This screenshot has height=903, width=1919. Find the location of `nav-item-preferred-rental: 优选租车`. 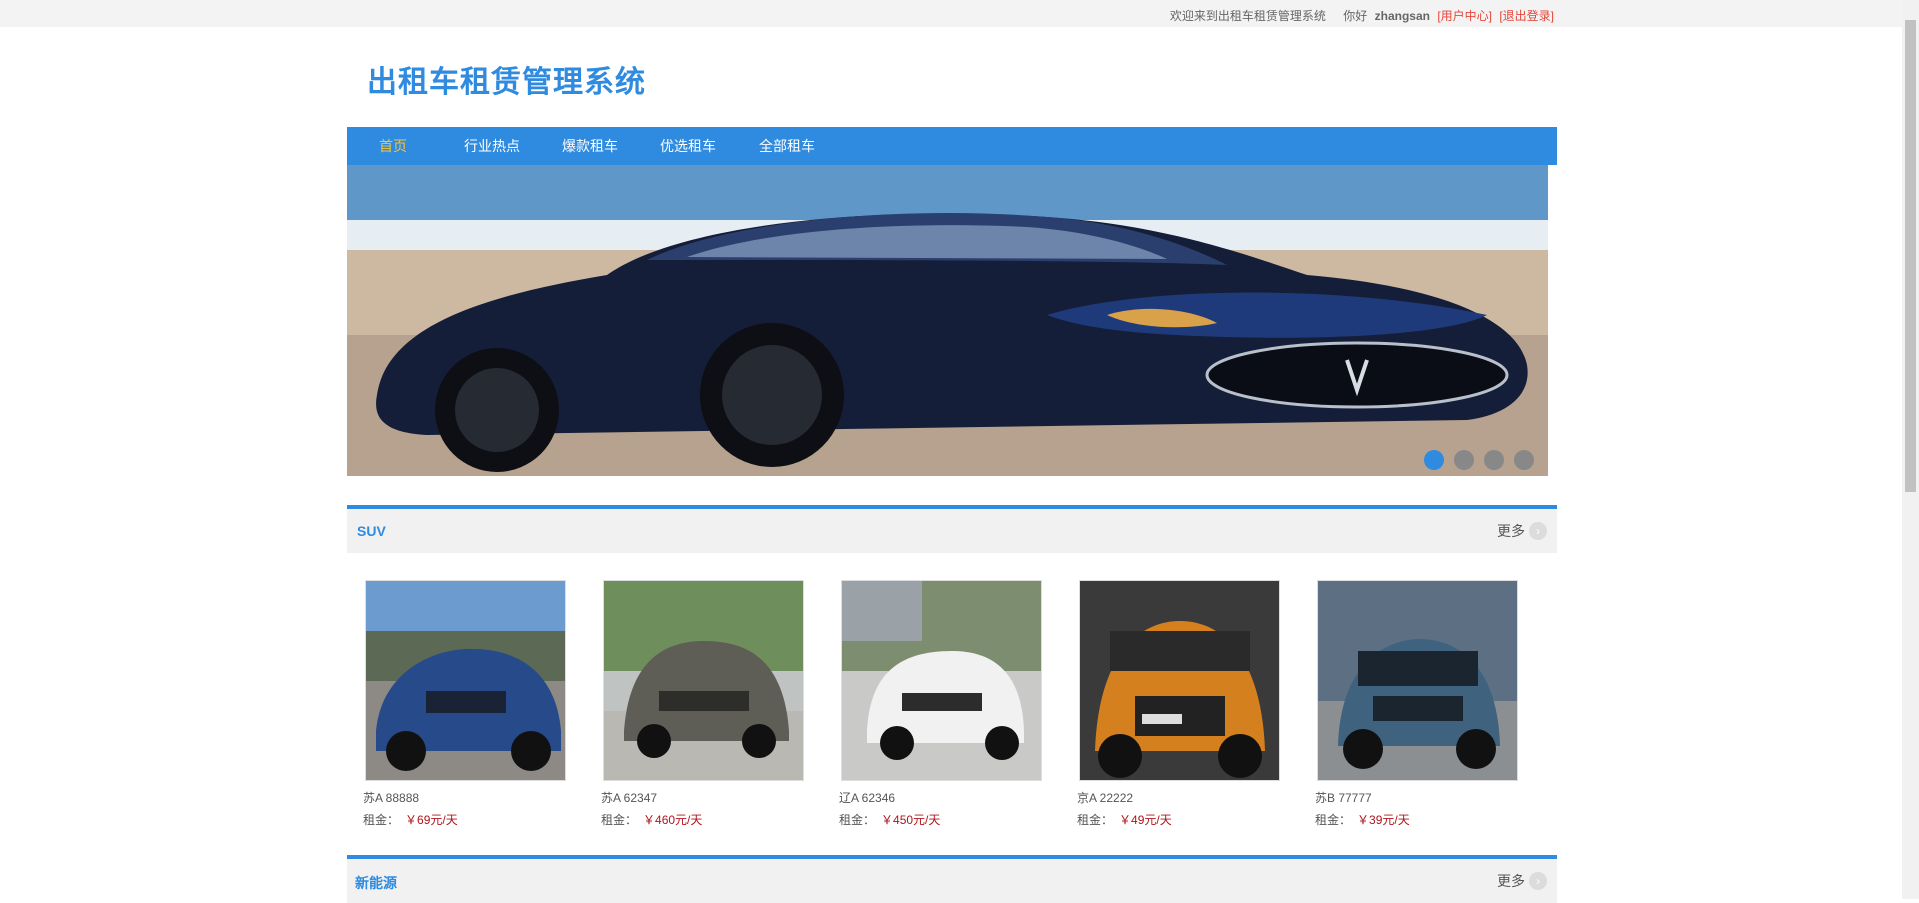

nav-item-preferred-rental: 优选租车 is located at coordinates (688, 146).